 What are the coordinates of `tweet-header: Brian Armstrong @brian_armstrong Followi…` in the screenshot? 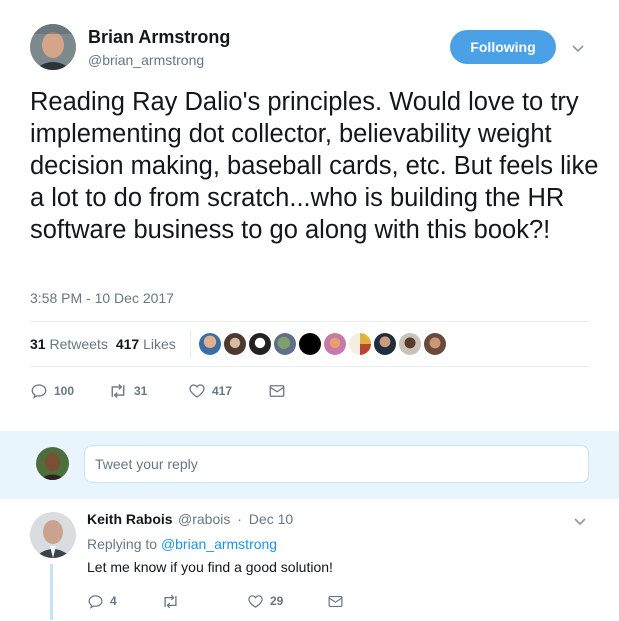 It's located at (315, 50).